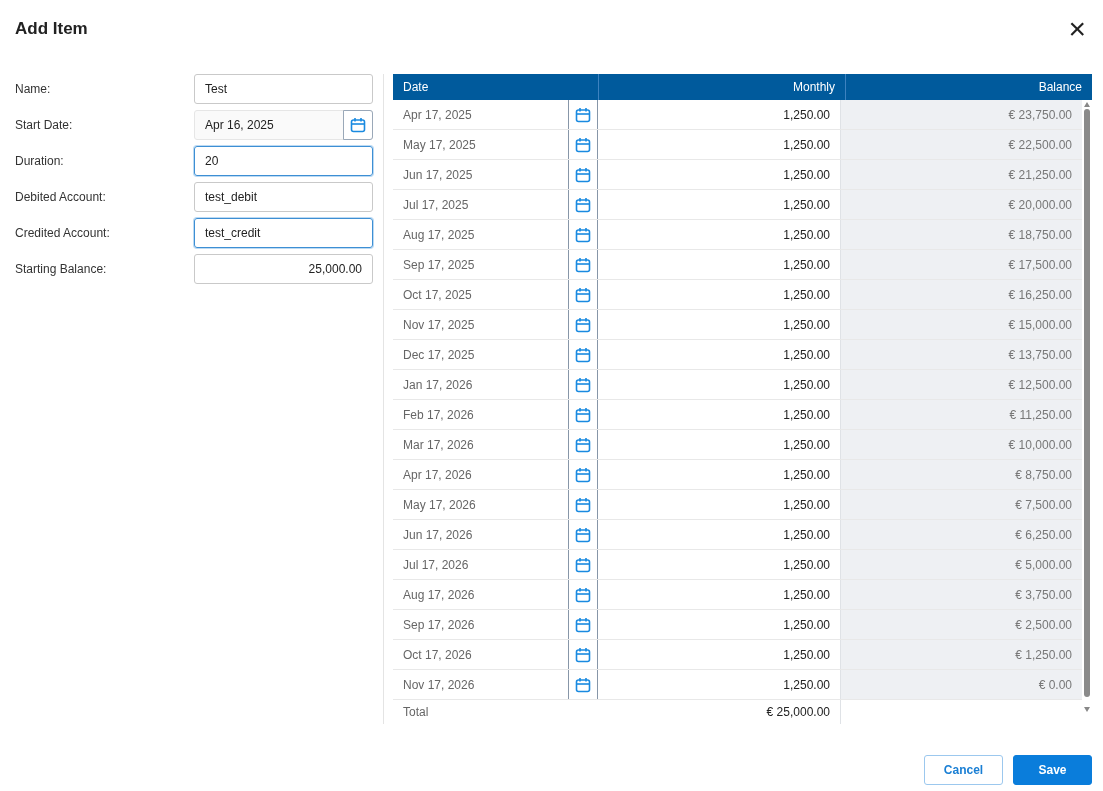 The width and height of the screenshot is (1103, 791). Describe the element at coordinates (438, 385) in the screenshot. I see `table-cell-text: Jan 17, 2026` at that location.